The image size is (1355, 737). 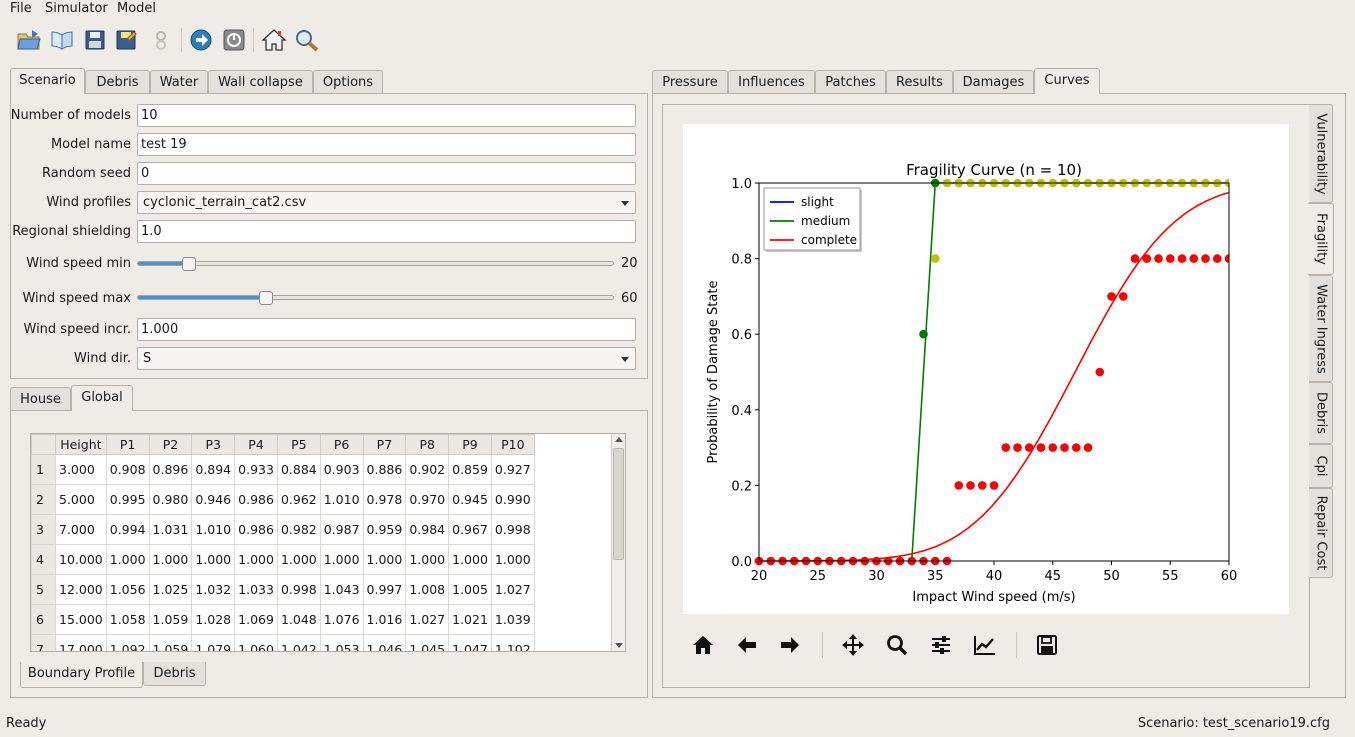 What do you see at coordinates (690, 82) in the screenshot?
I see `tab-pressure: Pressure` at bounding box center [690, 82].